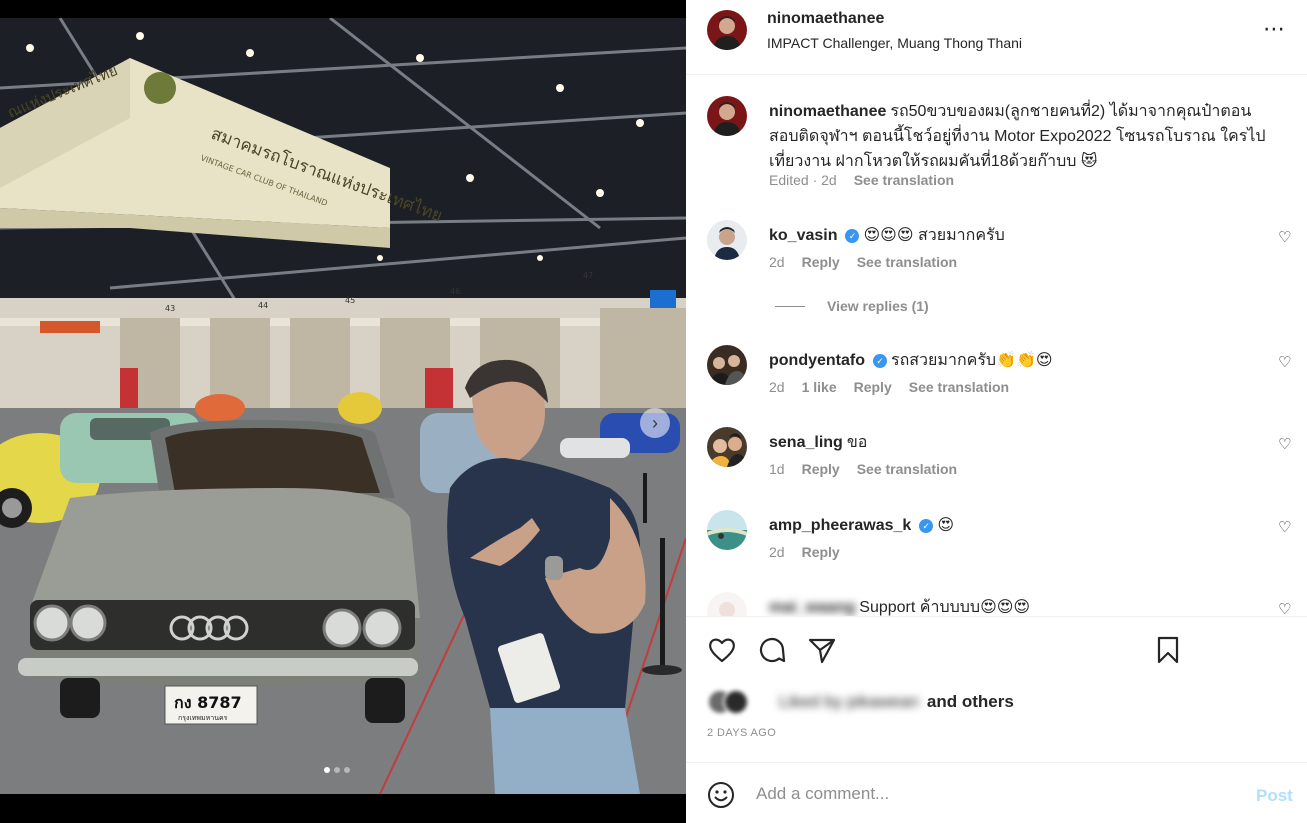 The height and width of the screenshot is (823, 1307). What do you see at coordinates (1024, 235) in the screenshot?
I see `comment-text: ko_vasin ✓ 😍😍😍 สวยมากครับ` at bounding box center [1024, 235].